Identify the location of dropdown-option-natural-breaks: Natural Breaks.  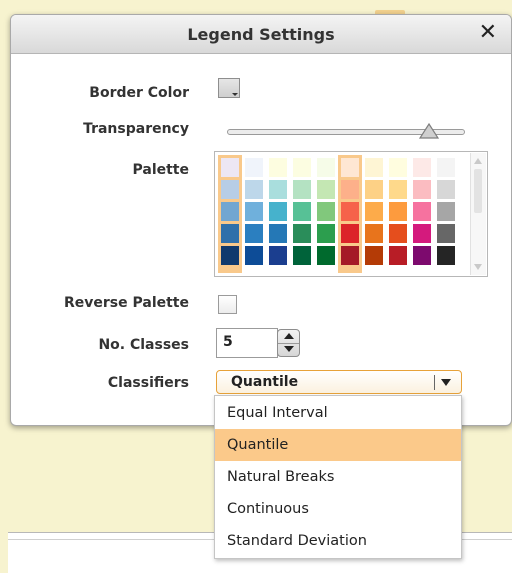
(338, 477).